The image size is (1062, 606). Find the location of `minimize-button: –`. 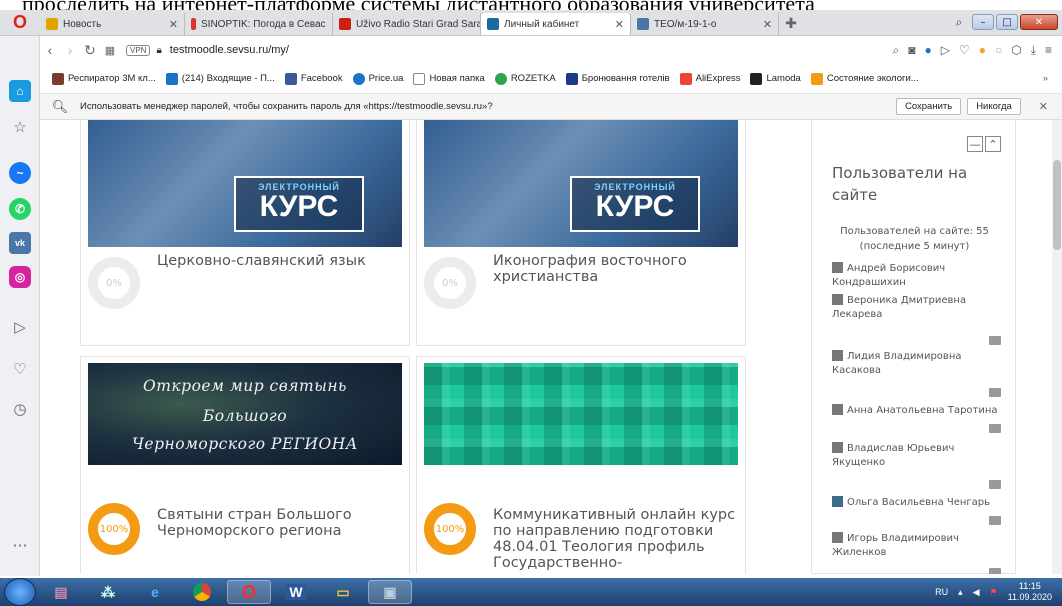

minimize-button: – is located at coordinates (983, 22).